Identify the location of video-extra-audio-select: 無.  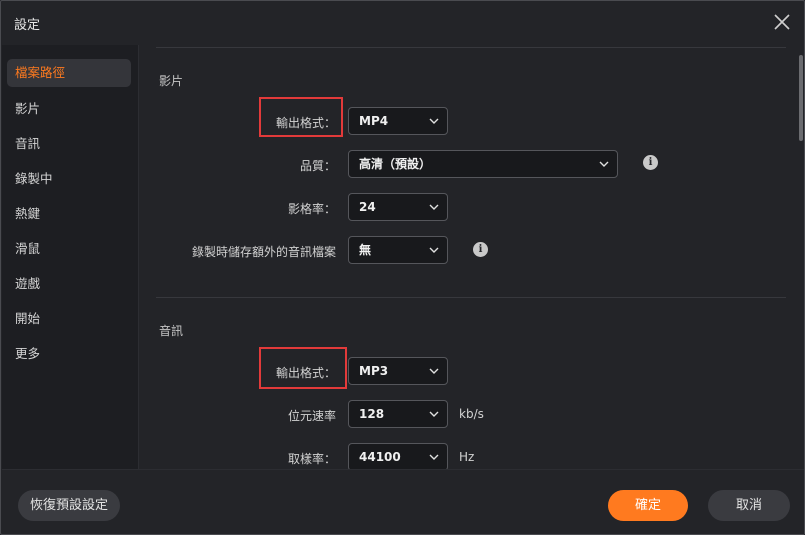
(398, 250).